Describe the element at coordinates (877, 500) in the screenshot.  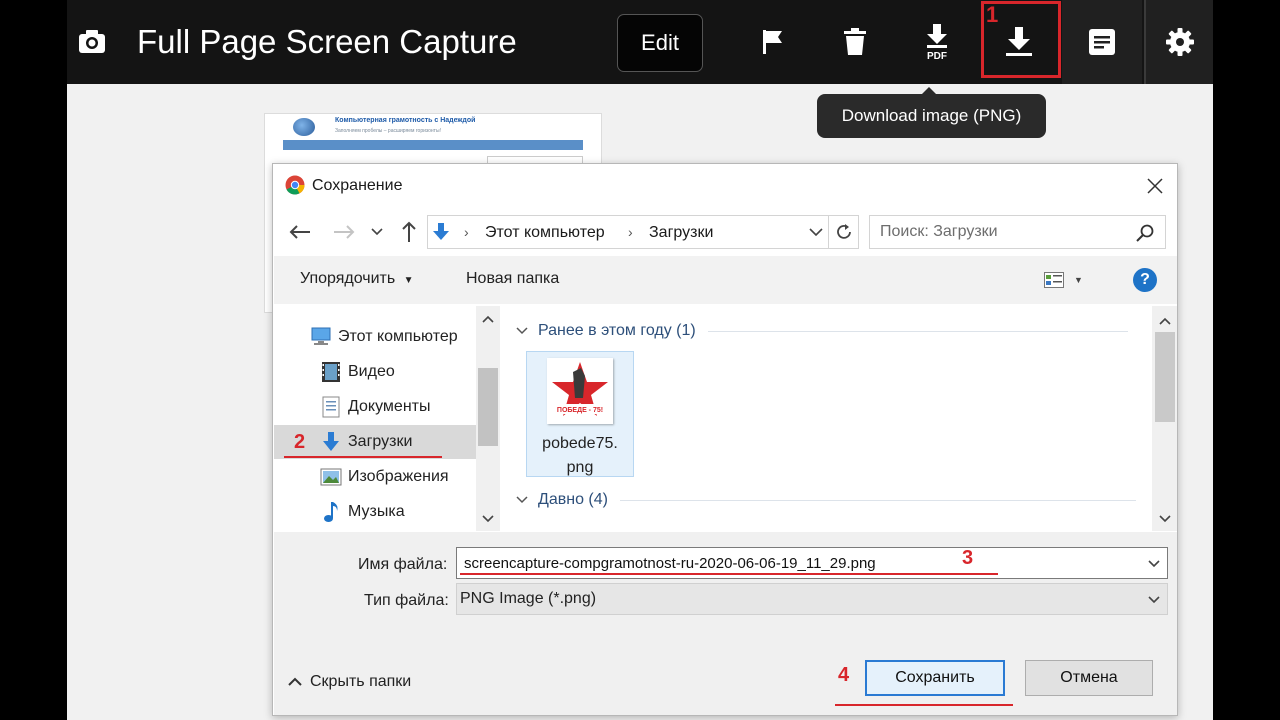
I see `group-divider` at that location.